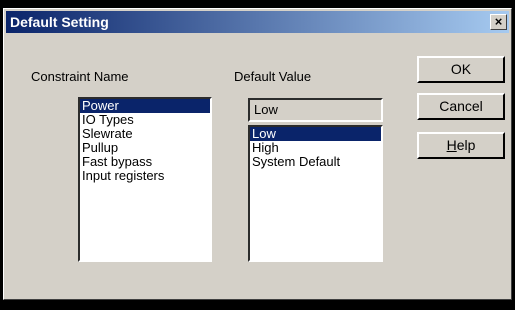  I want to click on value-listbox: Low High System Default, so click(315, 193).